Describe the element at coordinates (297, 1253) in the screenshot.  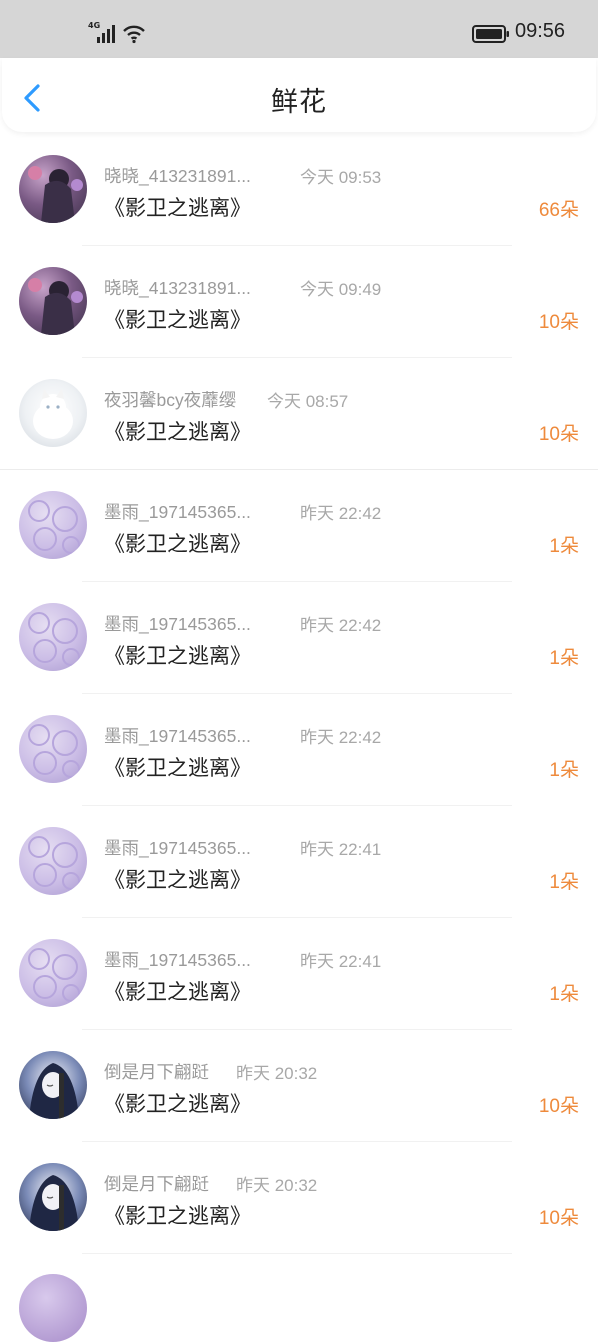
I see `divider` at that location.